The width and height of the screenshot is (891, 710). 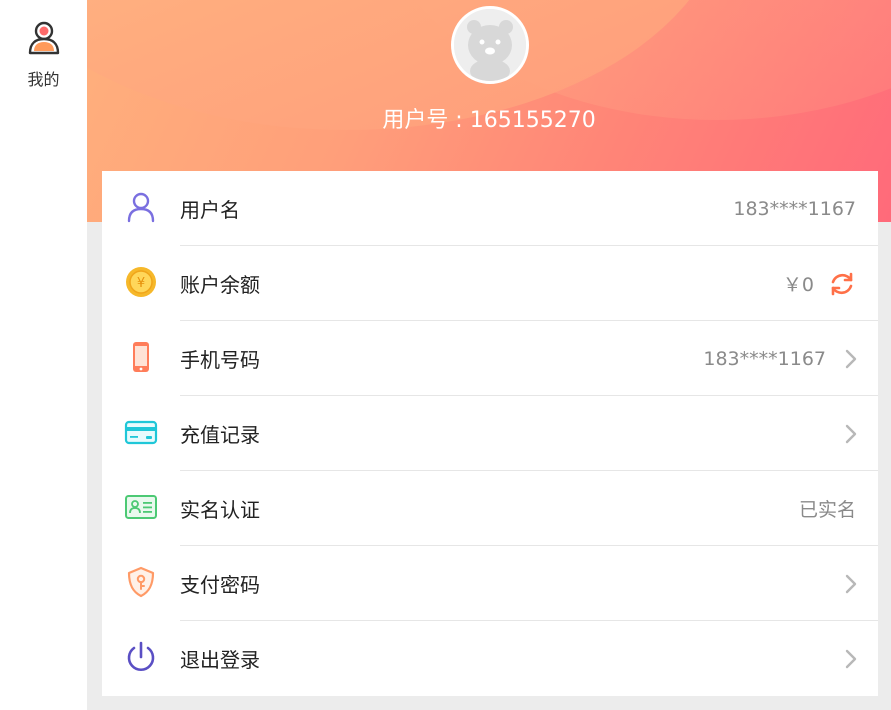 I want to click on user-number: 用户号 : 165155270, so click(x=489, y=120).